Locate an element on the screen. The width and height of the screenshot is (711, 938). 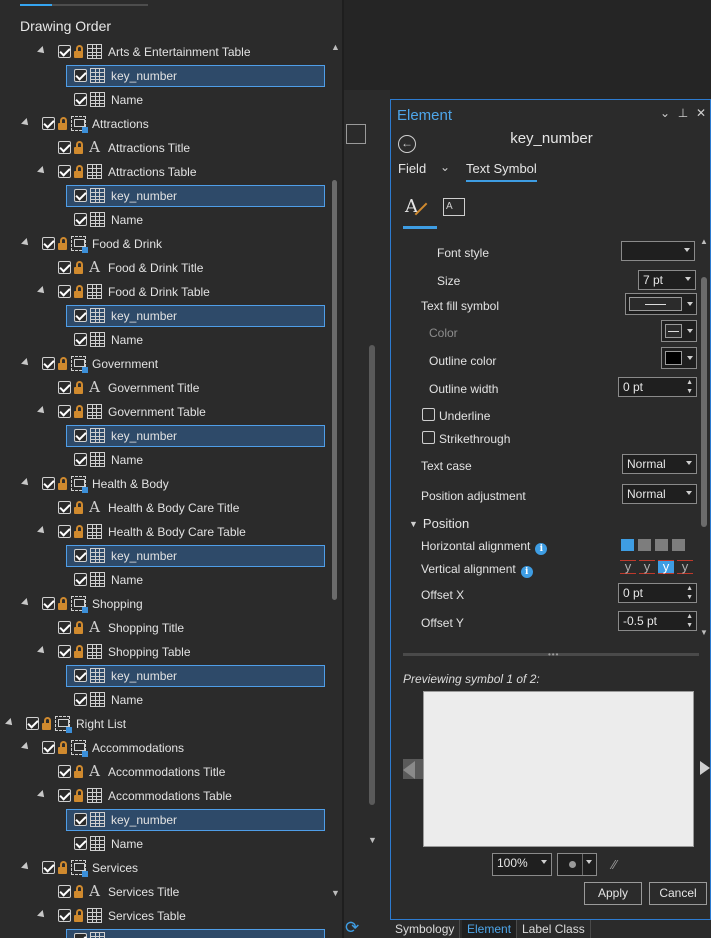
tab-symbology: Symbology is located at coordinates (425, 929).